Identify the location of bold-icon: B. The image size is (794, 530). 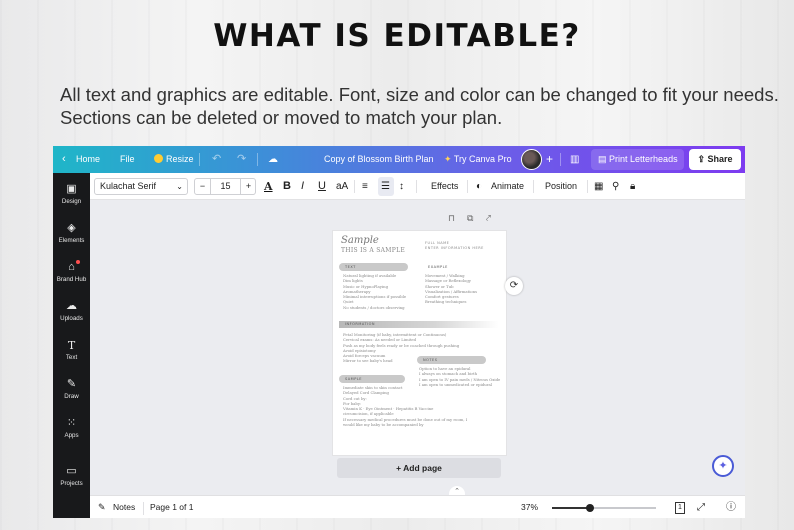
(287, 186).